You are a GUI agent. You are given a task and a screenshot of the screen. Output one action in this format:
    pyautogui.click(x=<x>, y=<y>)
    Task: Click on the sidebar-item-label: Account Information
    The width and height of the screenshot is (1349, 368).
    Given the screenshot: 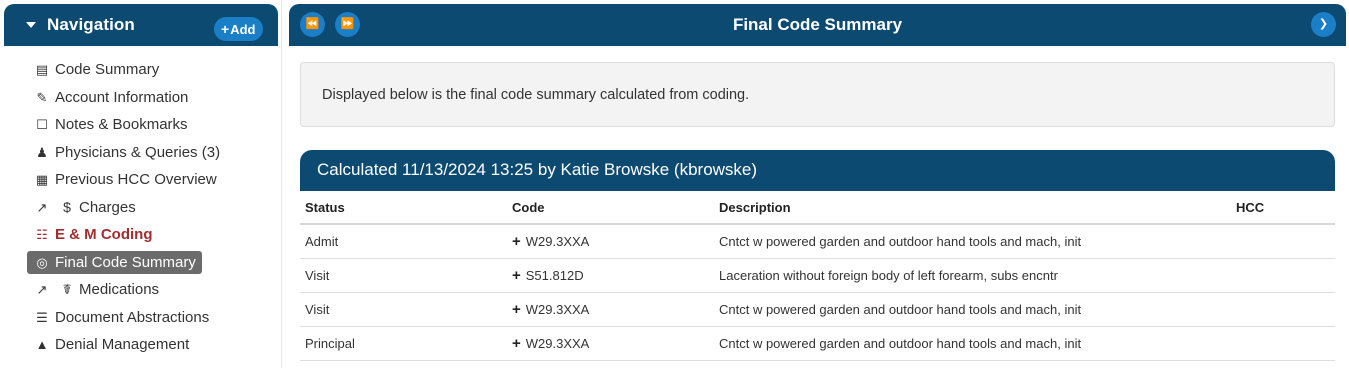 What is the action you would take?
    pyautogui.click(x=122, y=97)
    